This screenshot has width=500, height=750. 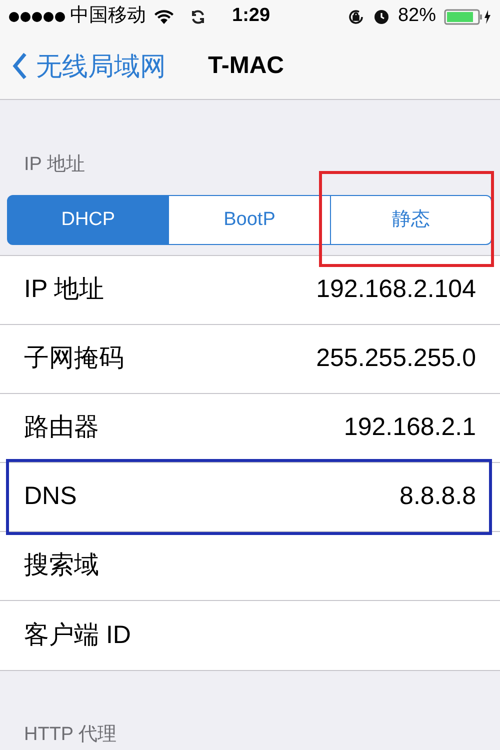 I want to click on section-header: IP 地址, so click(x=54, y=164).